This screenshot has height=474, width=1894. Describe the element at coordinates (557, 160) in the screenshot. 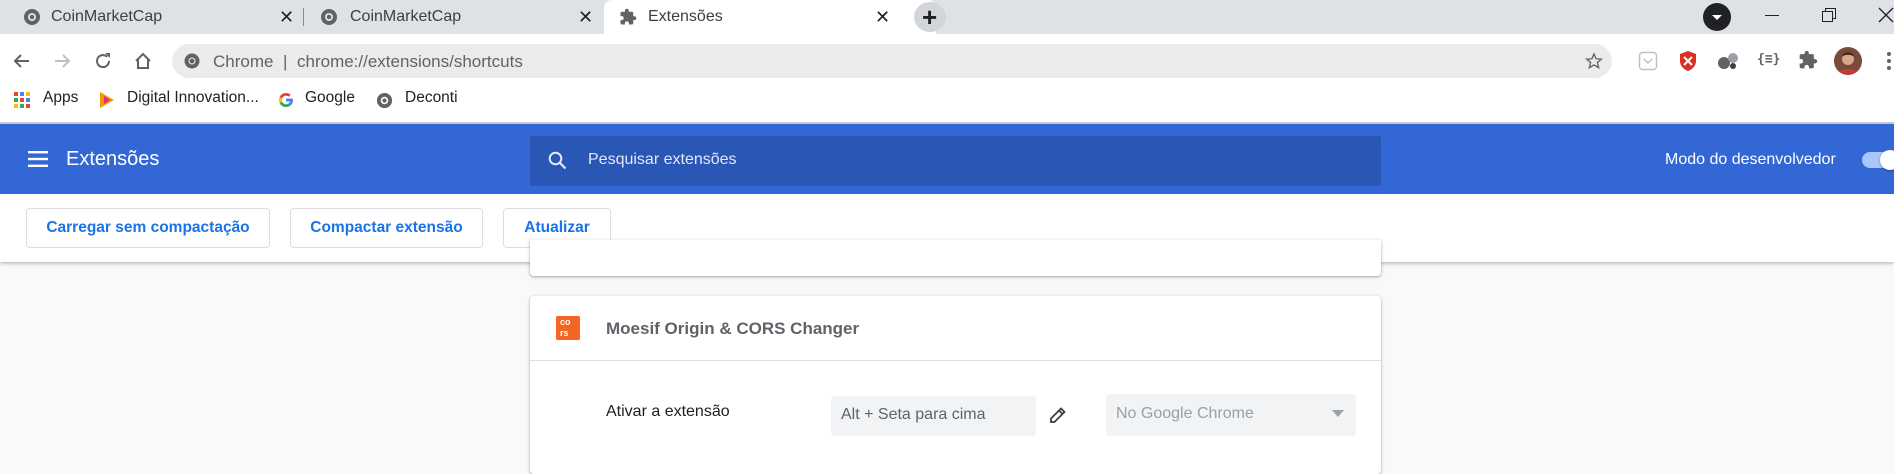

I see `search-icon` at that location.